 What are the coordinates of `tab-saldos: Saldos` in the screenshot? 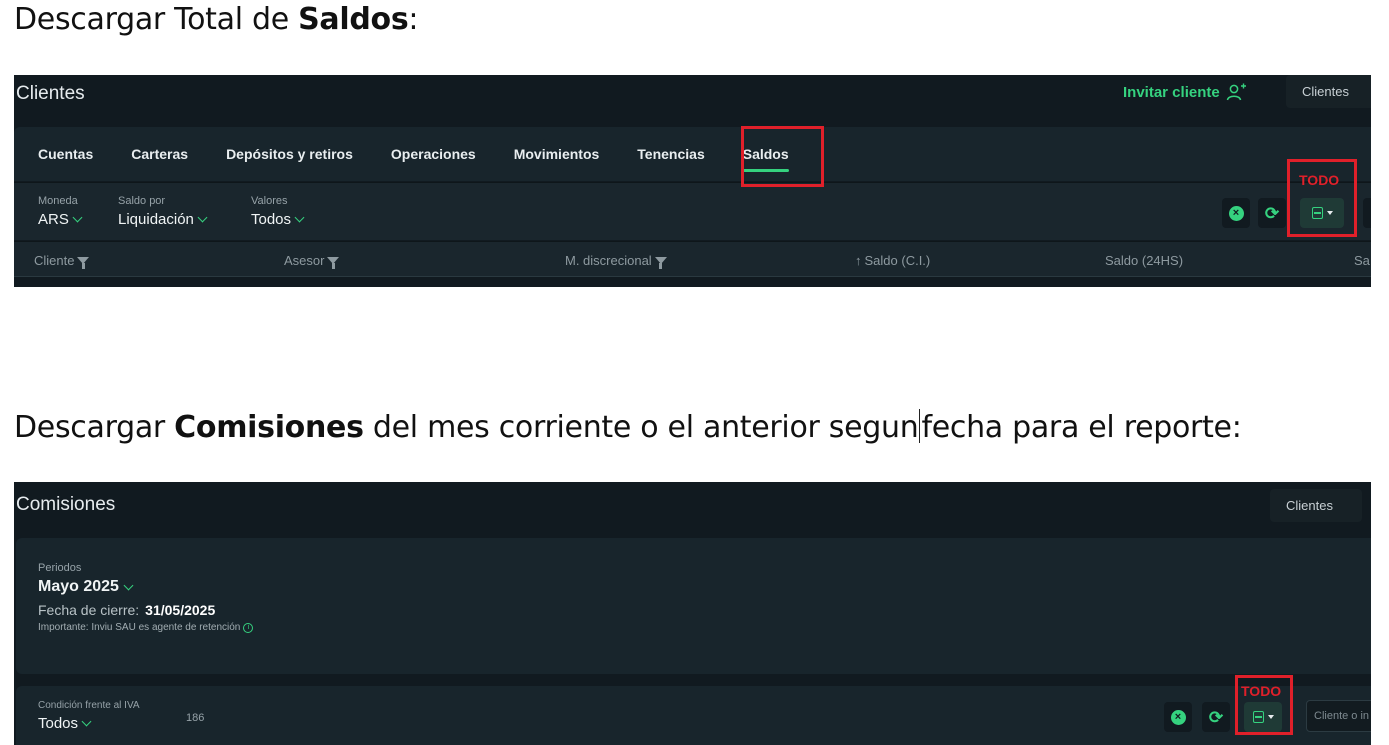 It's located at (765, 154).